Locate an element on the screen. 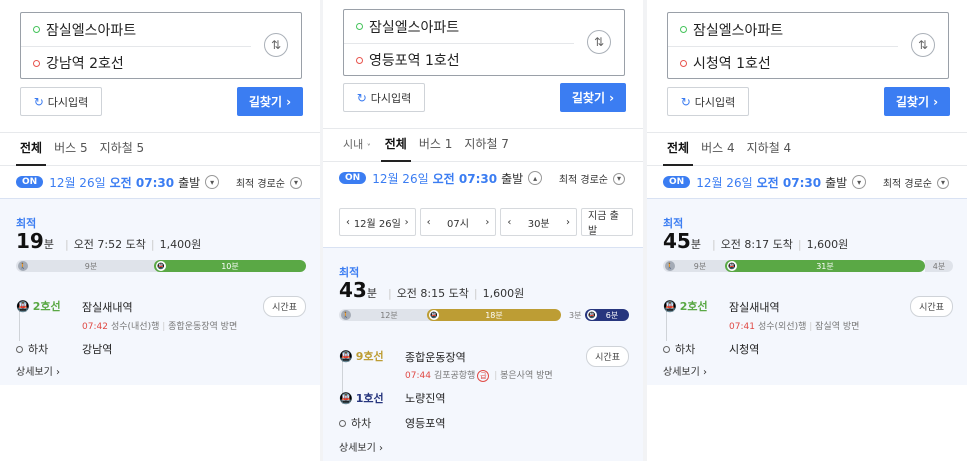 This screenshot has height=461, width=967. board-station: 종합운동장역 is located at coordinates (435, 357).